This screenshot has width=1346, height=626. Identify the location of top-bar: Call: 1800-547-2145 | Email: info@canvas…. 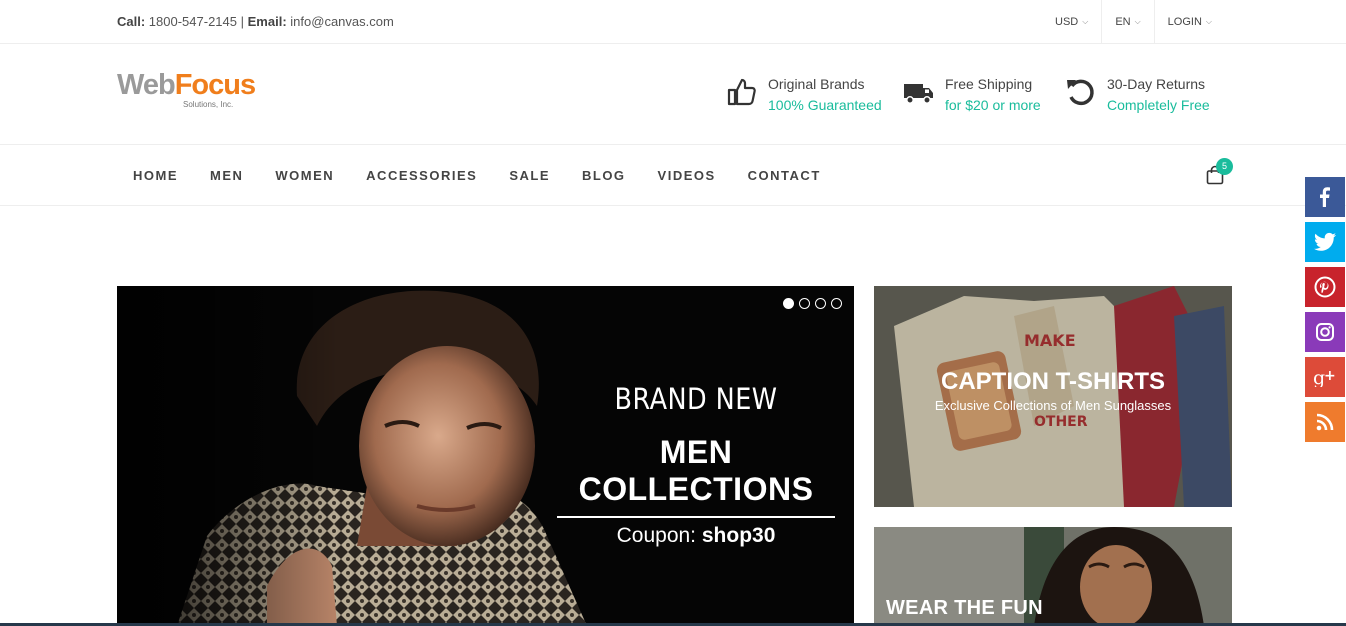
(673, 22).